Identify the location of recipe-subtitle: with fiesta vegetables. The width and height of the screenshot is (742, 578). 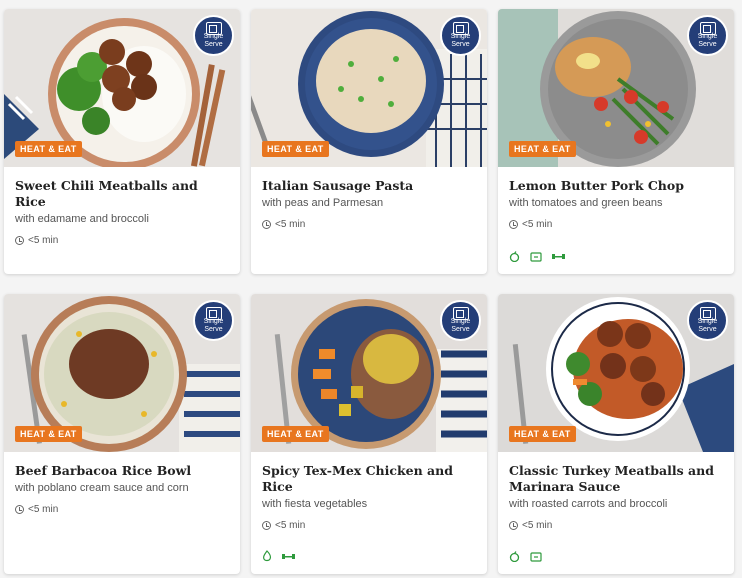
(315, 504).